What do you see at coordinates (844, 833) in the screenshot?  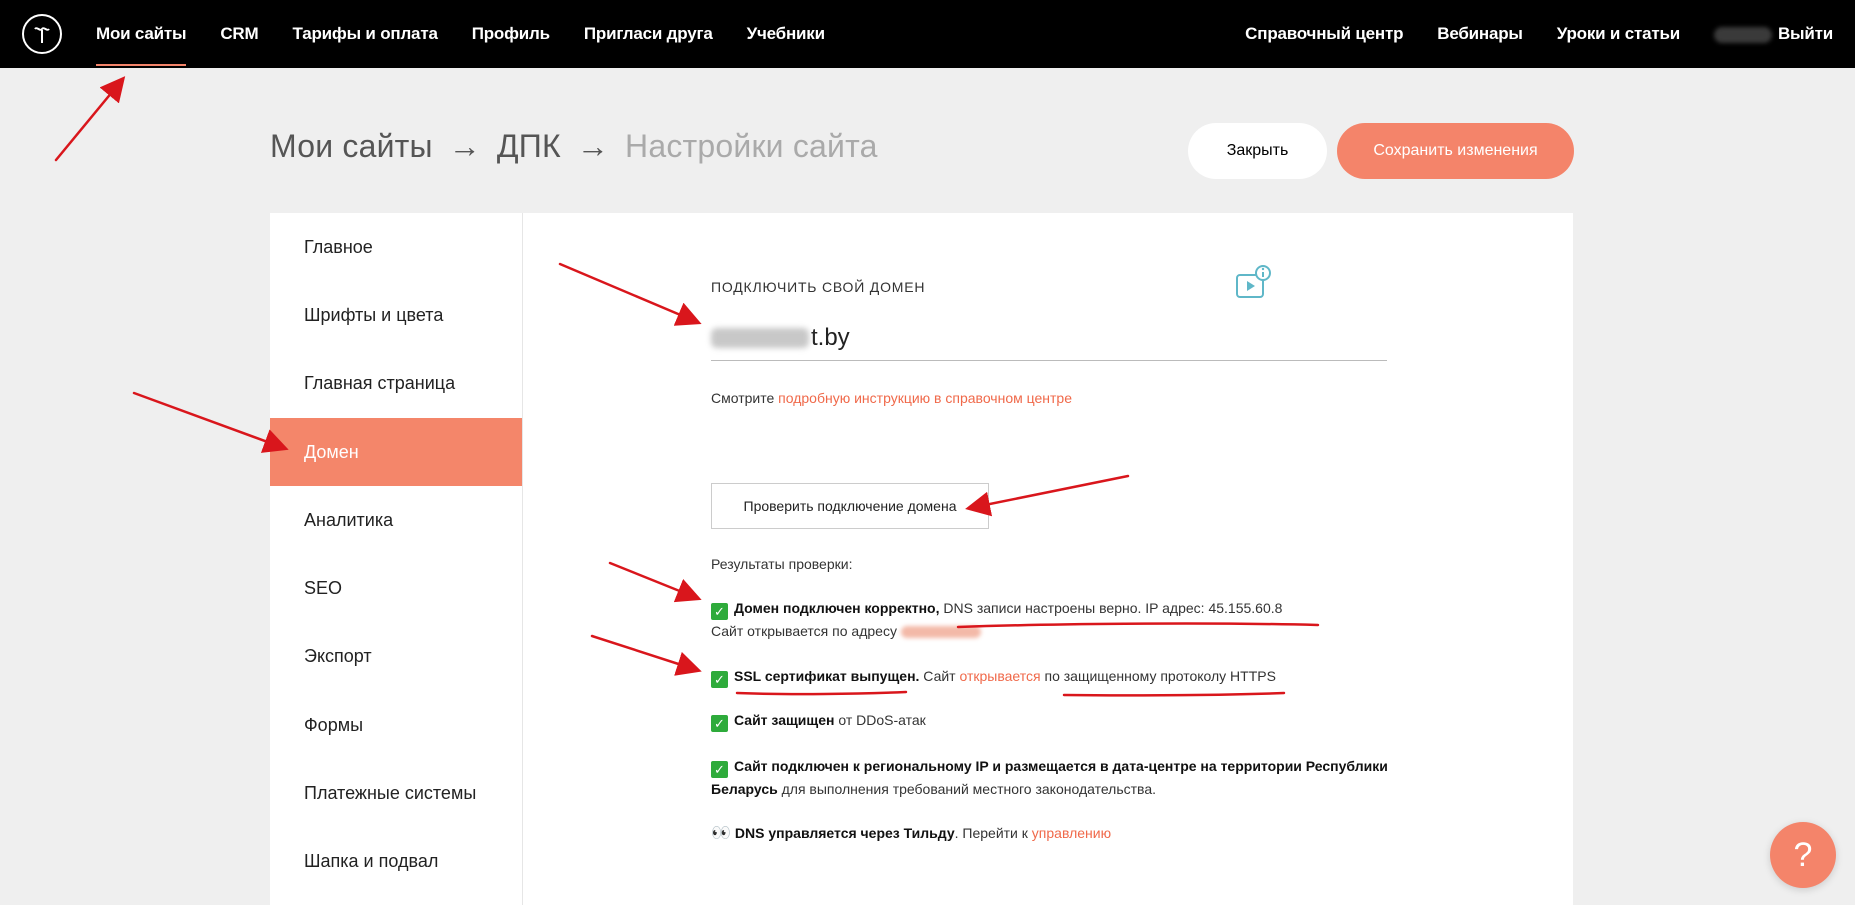 I see `result-dns-bold: DNS управляется через Тильду` at bounding box center [844, 833].